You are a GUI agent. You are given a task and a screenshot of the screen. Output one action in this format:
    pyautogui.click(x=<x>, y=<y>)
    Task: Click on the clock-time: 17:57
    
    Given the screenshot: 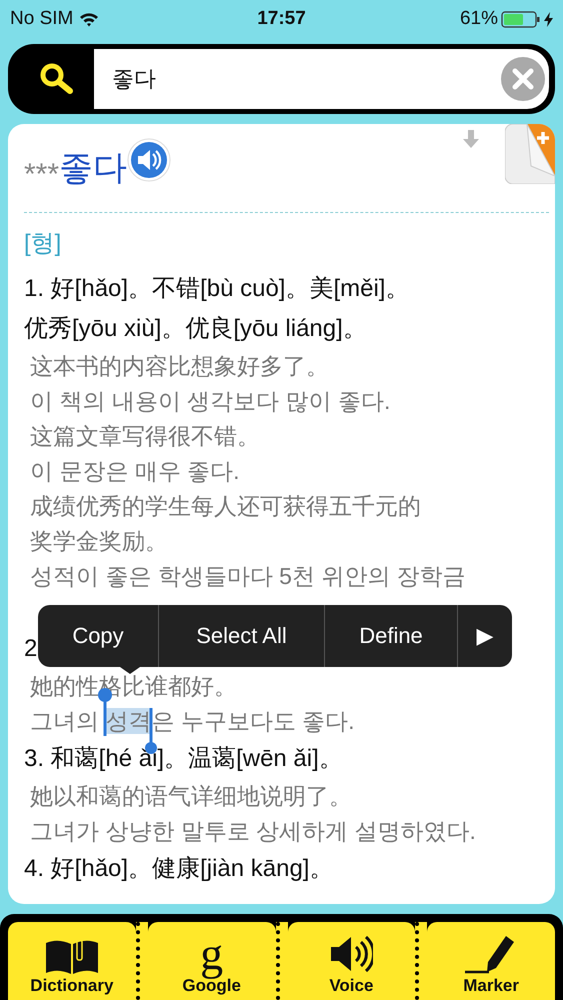 What is the action you would take?
    pyautogui.click(x=281, y=19)
    